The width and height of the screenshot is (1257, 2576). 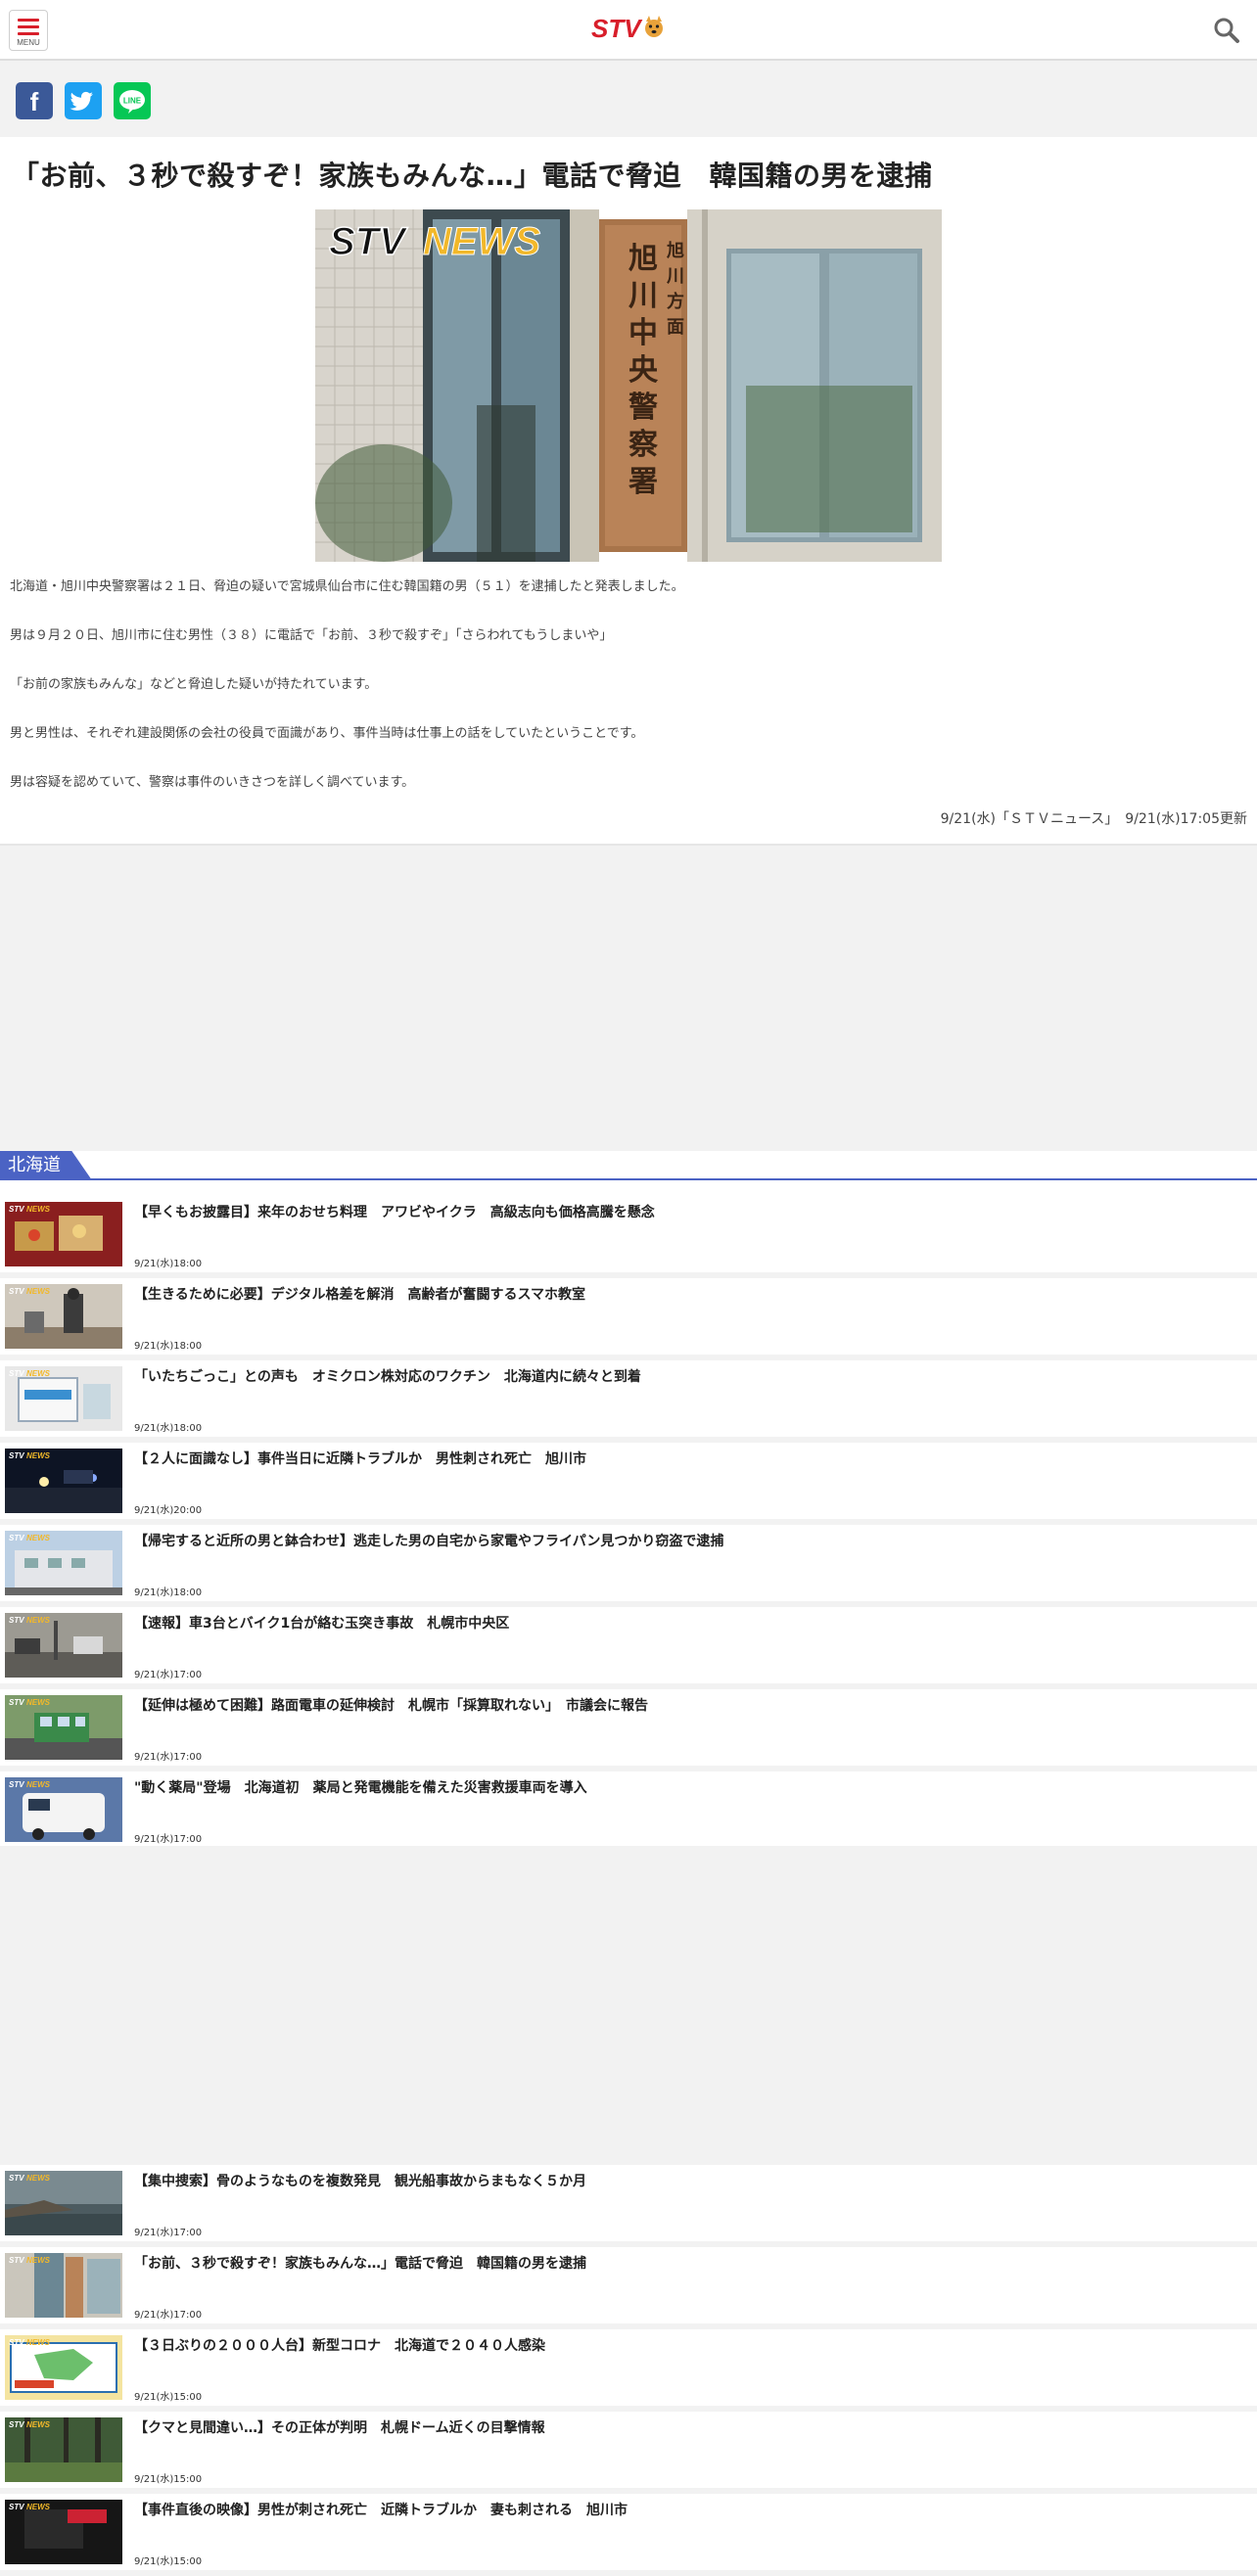 I want to click on news-title: "動く薬局"登場 北海道初 薬局と発電機能を備えた災害救援車両を導入, so click(x=687, y=1787).